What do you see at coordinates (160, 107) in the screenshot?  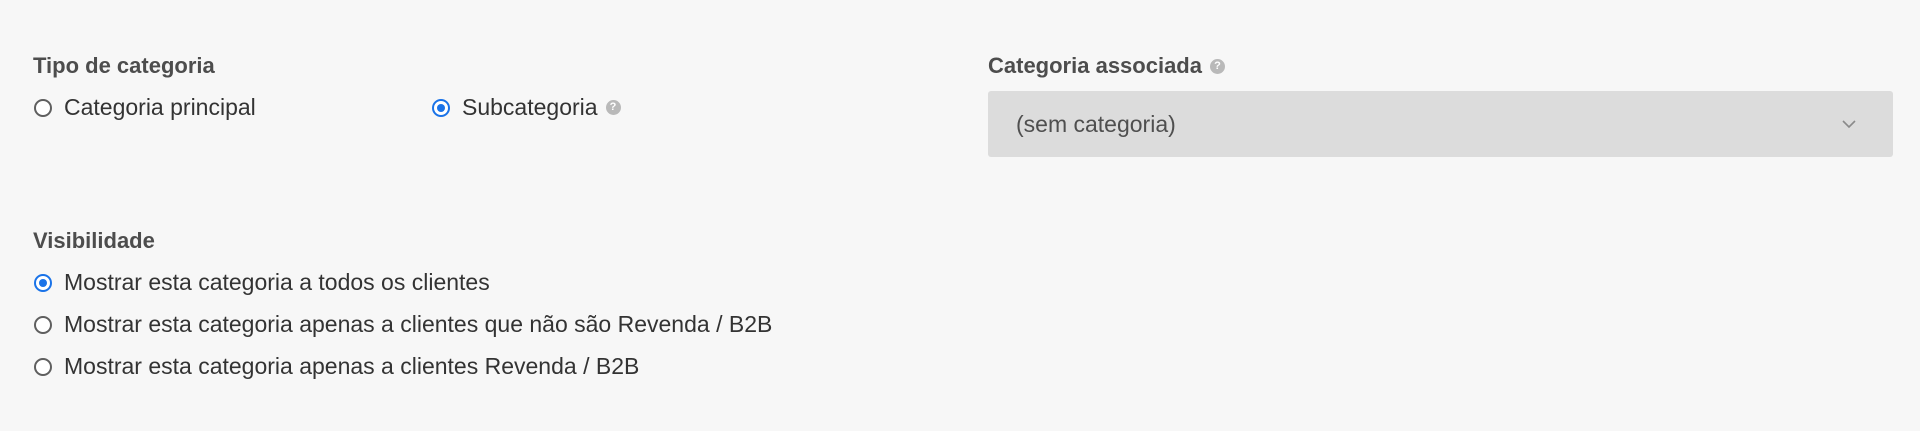 I see `radio-main-category-label: Categoria principal` at bounding box center [160, 107].